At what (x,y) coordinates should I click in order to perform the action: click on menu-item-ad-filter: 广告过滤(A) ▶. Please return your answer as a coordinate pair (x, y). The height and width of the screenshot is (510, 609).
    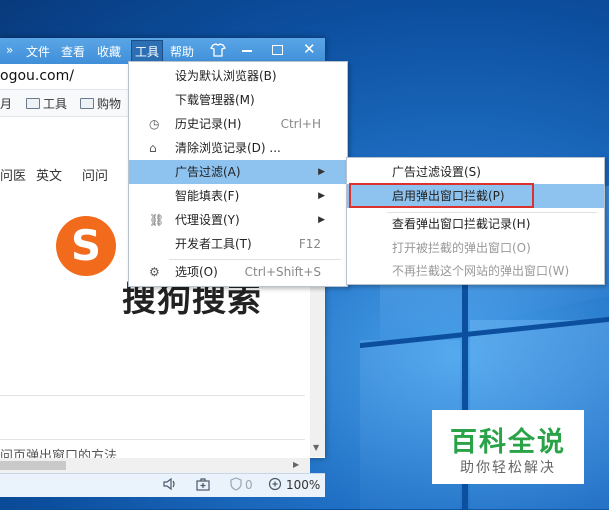
    Looking at the image, I should click on (238, 172).